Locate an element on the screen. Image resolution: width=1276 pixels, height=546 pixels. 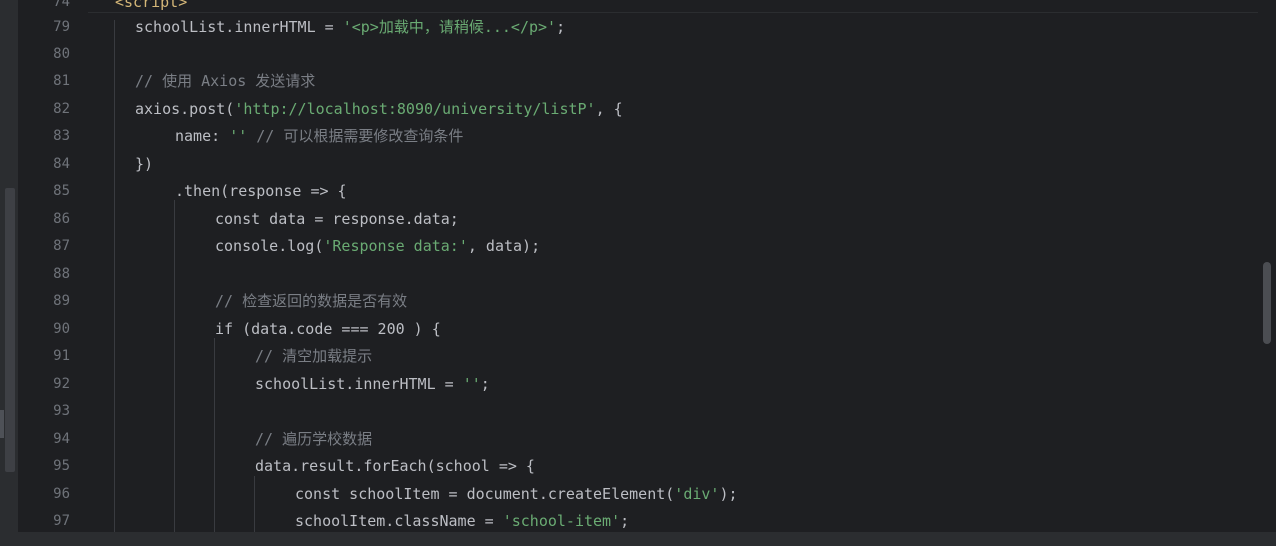
code-token: if (data.code === 200 ) { is located at coordinates (328, 329).